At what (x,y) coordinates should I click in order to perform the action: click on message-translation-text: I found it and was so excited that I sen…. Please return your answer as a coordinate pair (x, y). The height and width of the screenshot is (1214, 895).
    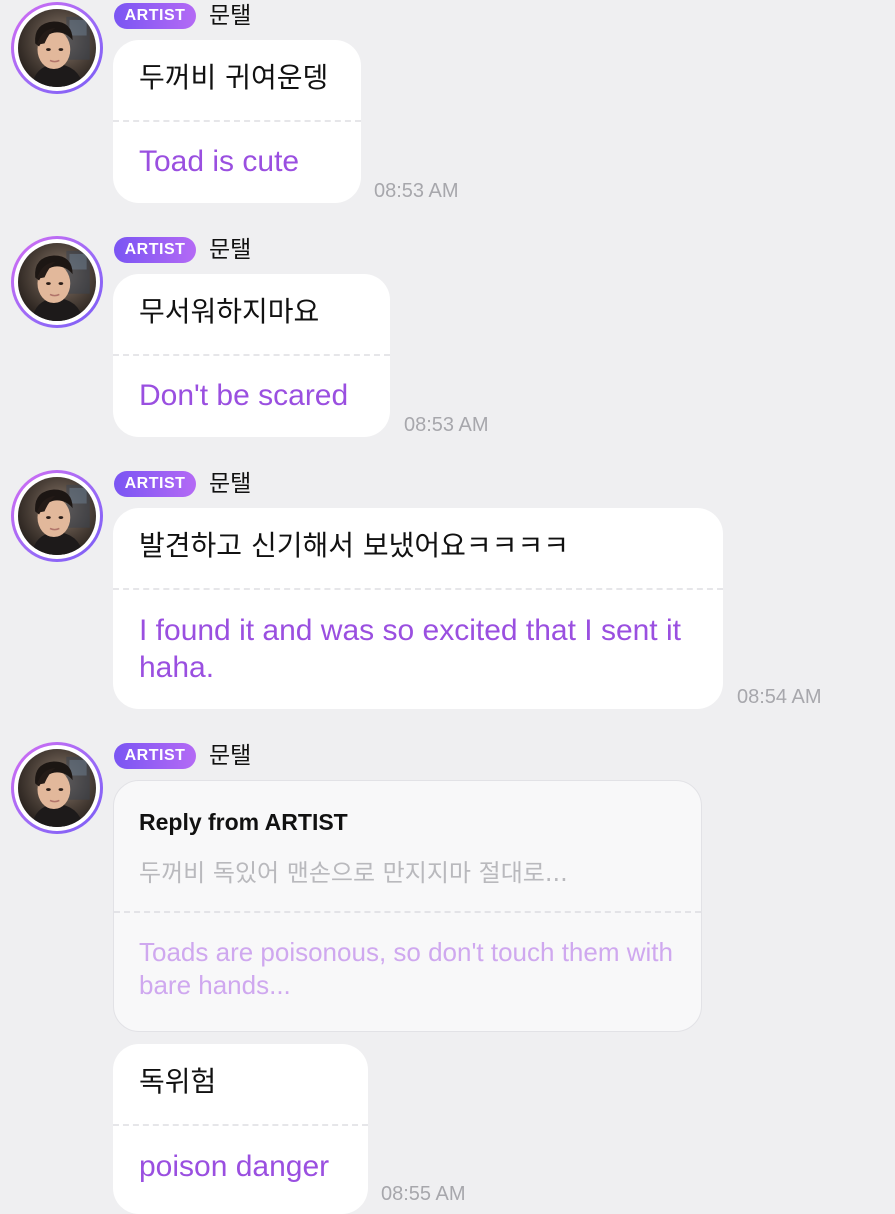
    Looking at the image, I should click on (410, 649).